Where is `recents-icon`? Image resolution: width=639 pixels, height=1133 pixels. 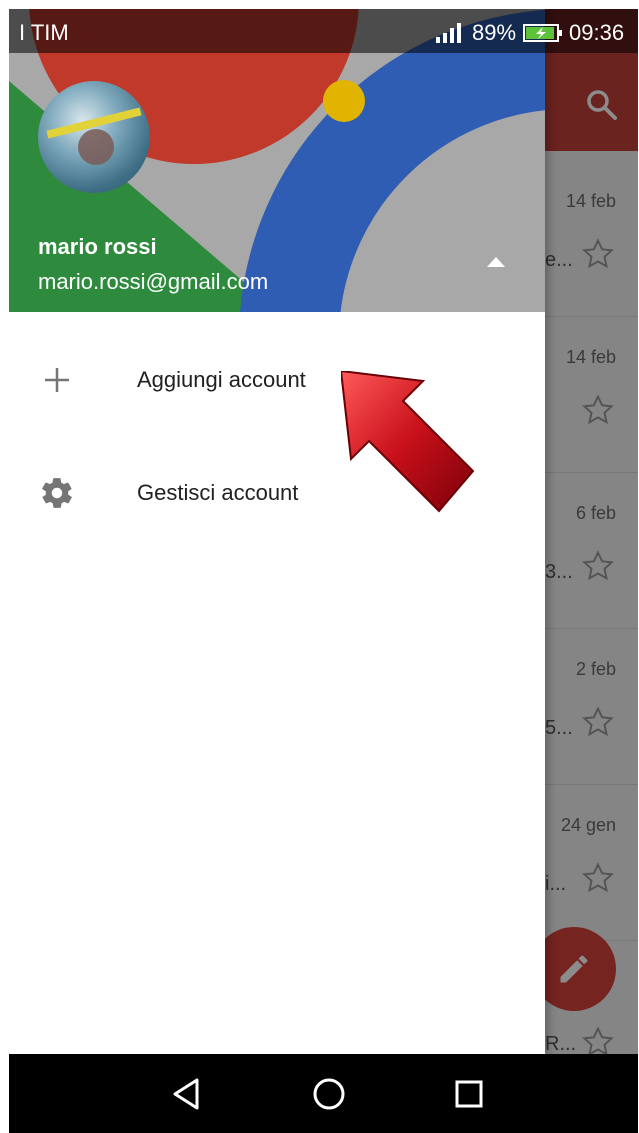
recents-icon is located at coordinates (469, 1094).